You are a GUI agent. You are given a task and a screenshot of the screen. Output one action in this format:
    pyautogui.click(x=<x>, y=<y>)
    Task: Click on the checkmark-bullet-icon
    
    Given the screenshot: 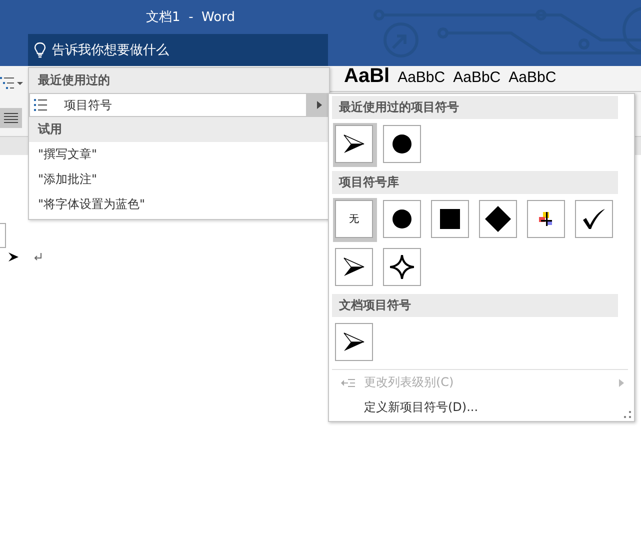 What is the action you would take?
    pyautogui.click(x=594, y=219)
    